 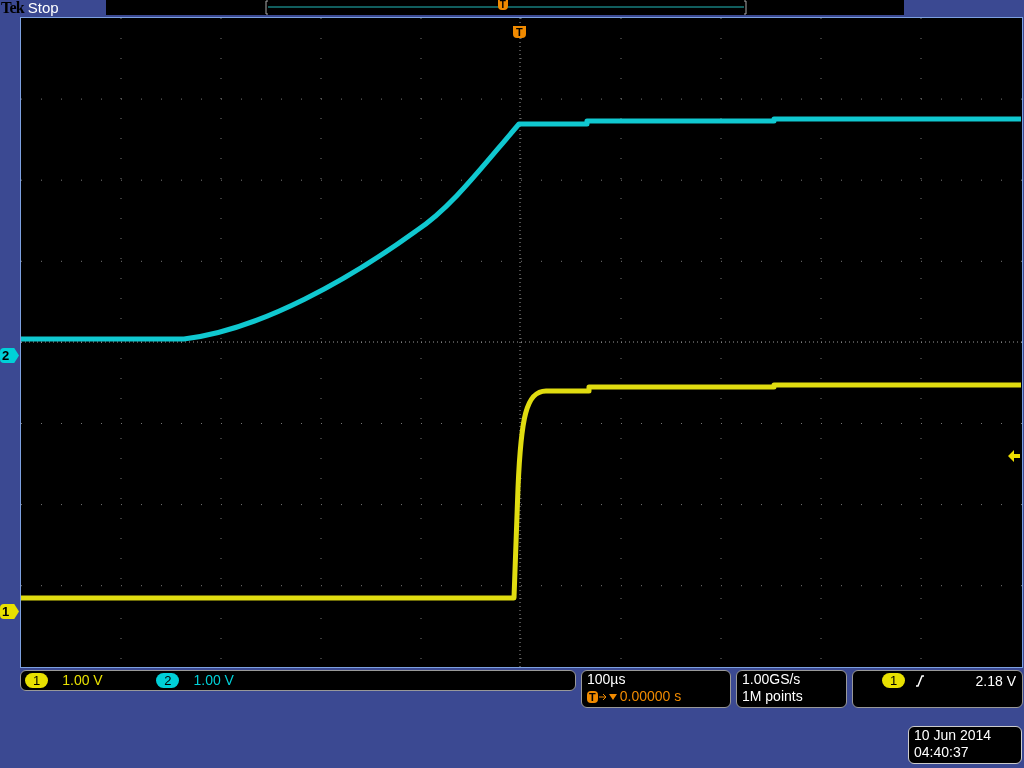 What do you see at coordinates (995, 681) in the screenshot?
I see `trigger-level: 2.18 V` at bounding box center [995, 681].